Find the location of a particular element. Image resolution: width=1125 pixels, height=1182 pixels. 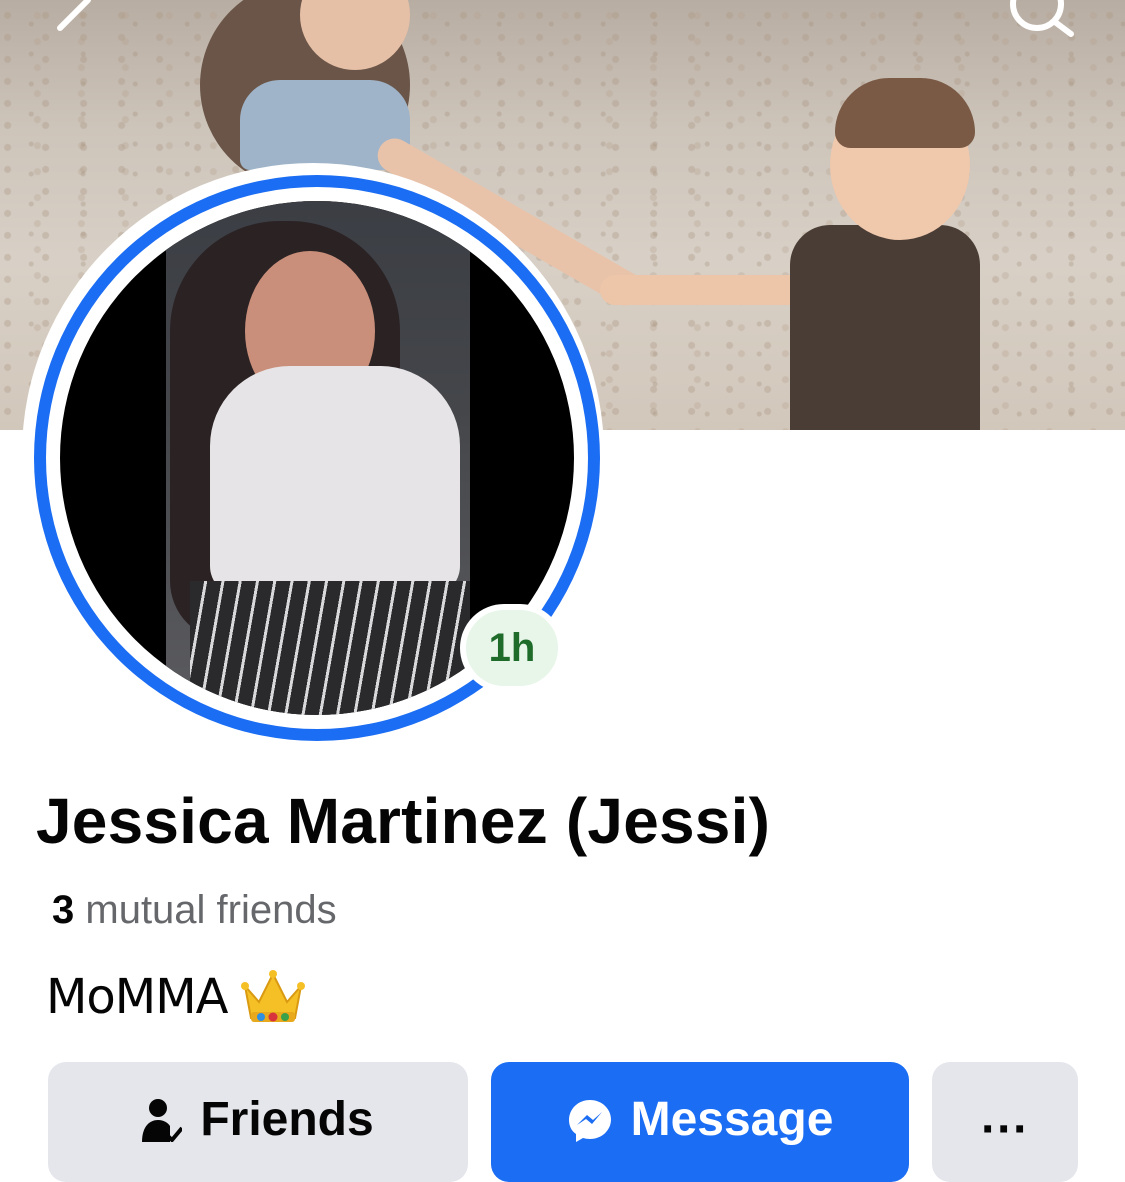

profile-bio: MoMMA is located at coordinates (176, 997).